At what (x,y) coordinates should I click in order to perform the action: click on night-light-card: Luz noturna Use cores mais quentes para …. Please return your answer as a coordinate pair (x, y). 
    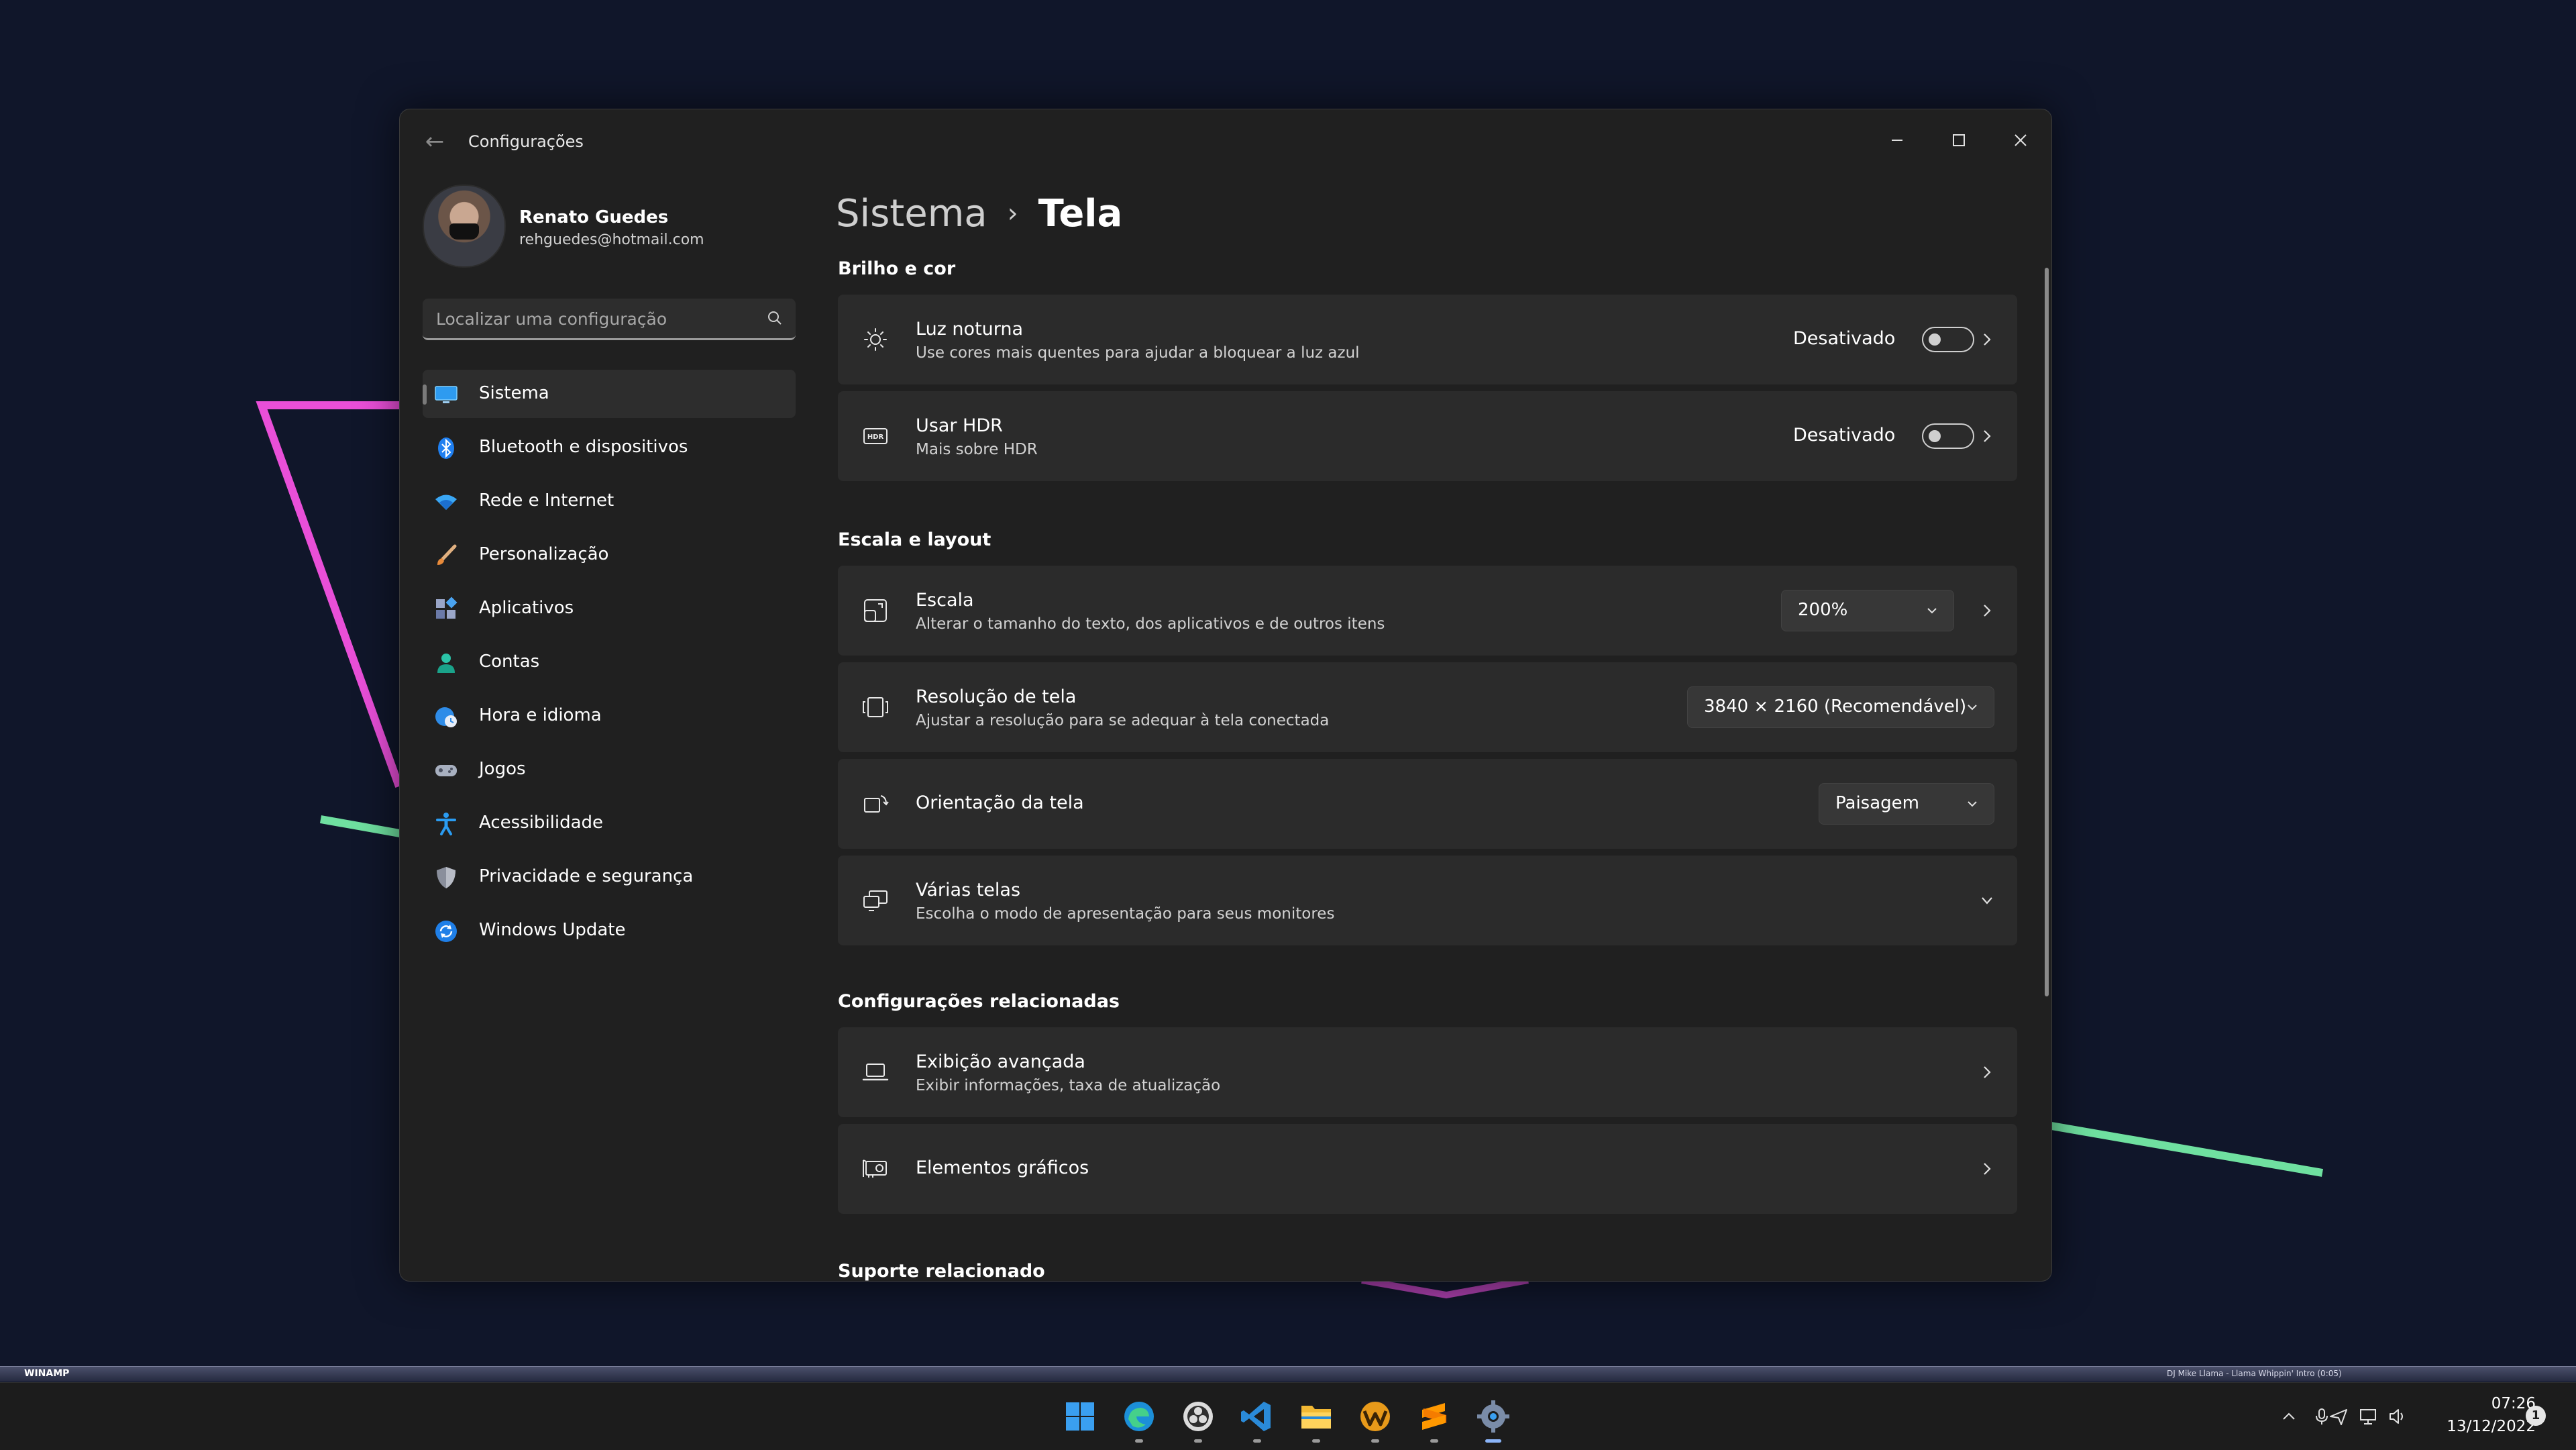
    Looking at the image, I should click on (1427, 339).